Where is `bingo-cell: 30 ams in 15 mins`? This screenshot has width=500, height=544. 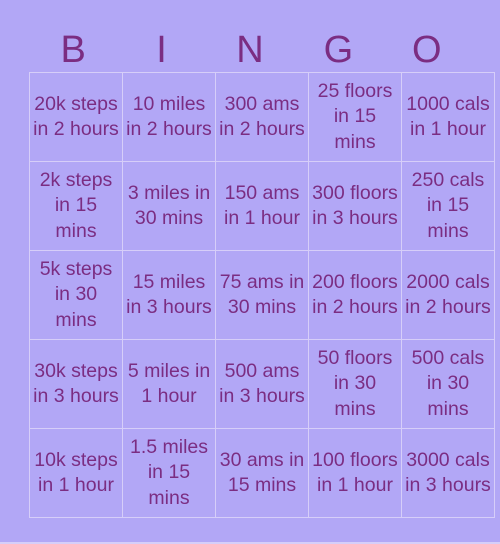 bingo-cell: 30 ams in 15 mins is located at coordinates (262, 473).